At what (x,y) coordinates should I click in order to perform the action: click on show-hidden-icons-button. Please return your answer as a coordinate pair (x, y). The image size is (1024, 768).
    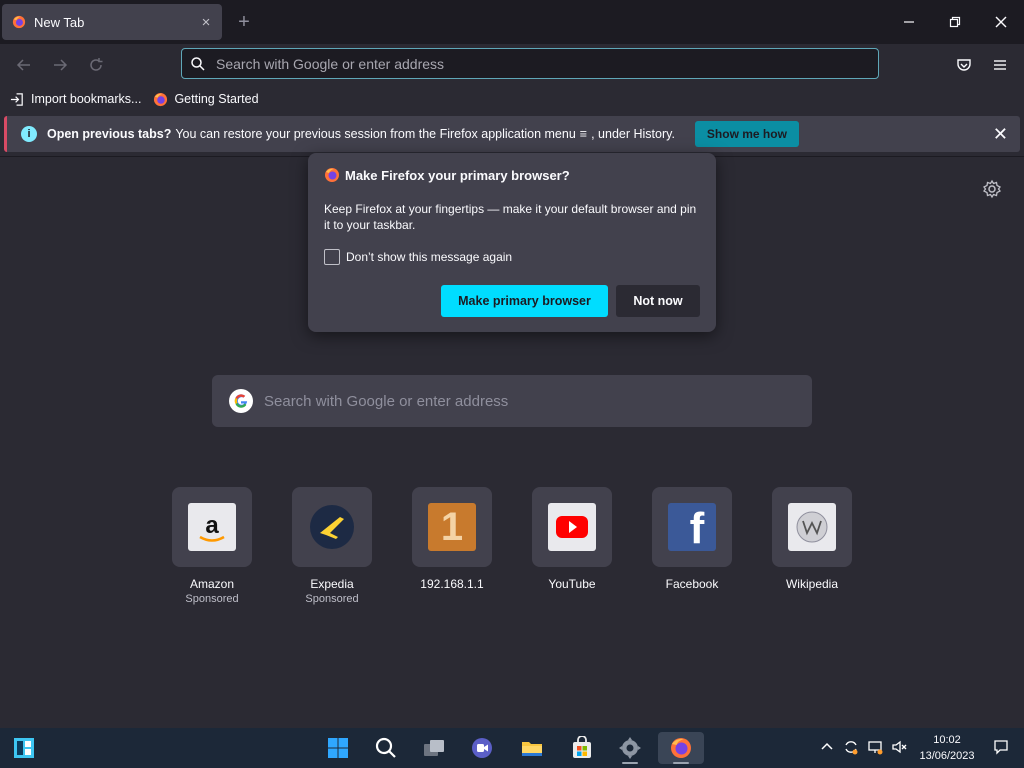
    Looking at the image, I should click on (827, 747).